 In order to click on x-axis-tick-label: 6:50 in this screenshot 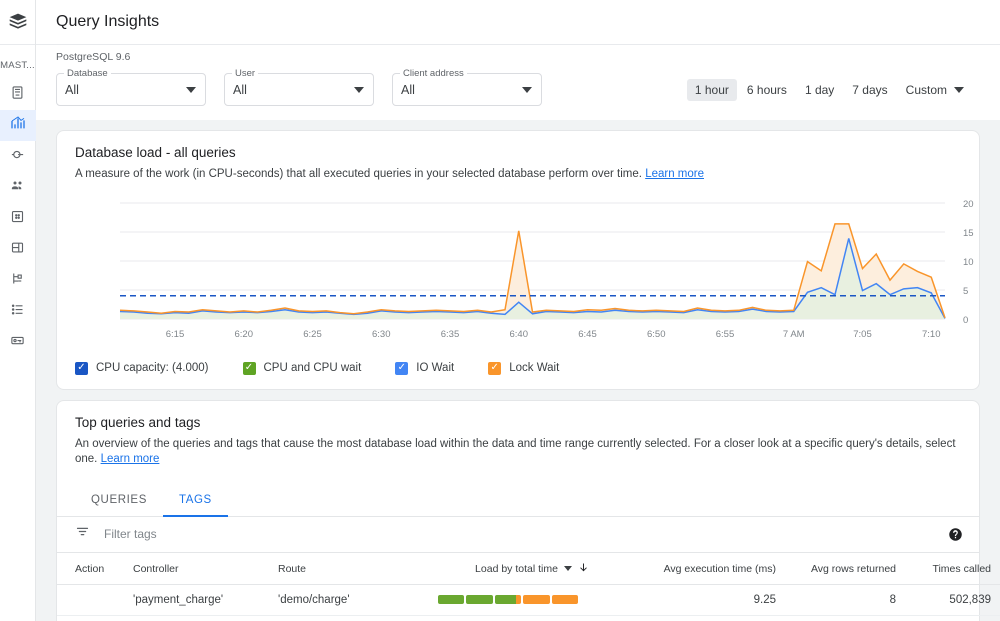, I will do `click(656, 334)`.